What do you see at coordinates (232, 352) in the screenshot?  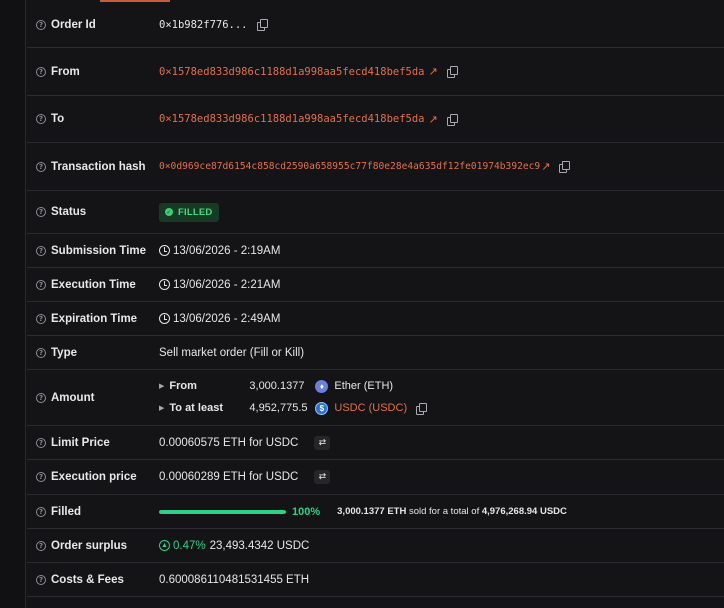 I see `type-value: Sell market order (Fill or Kill)` at bounding box center [232, 352].